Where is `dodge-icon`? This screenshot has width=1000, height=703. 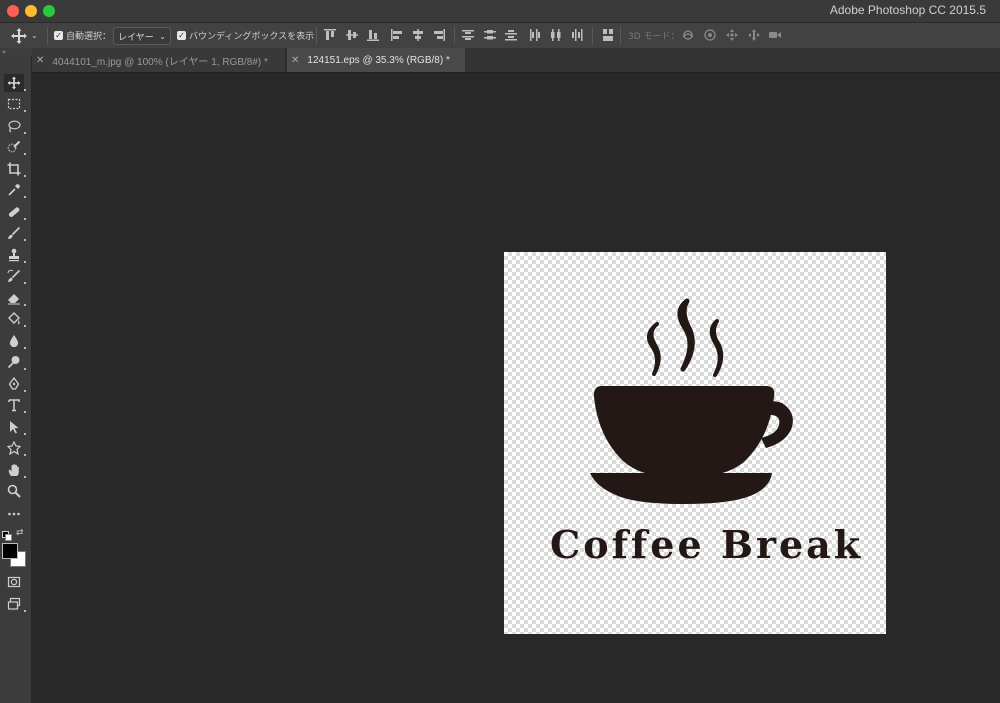 dodge-icon is located at coordinates (13, 362).